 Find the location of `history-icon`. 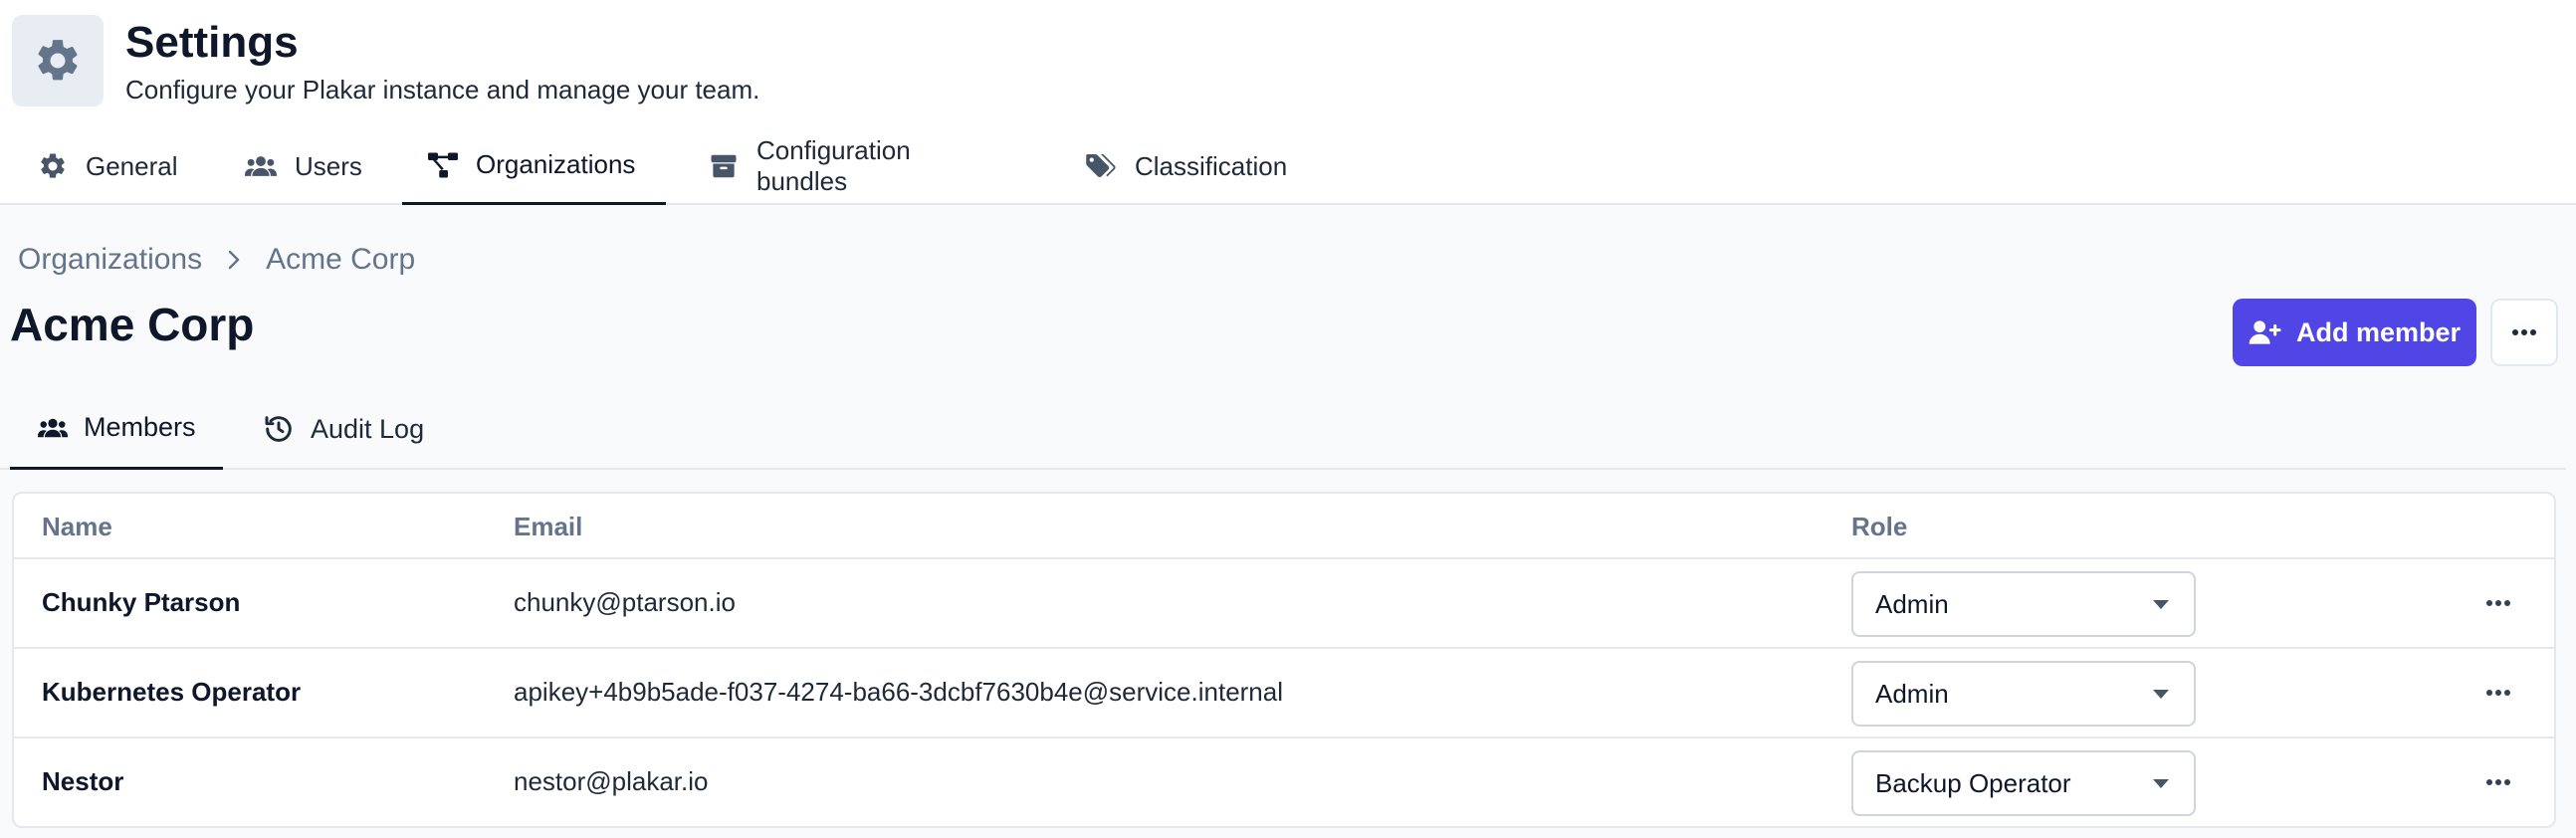

history-icon is located at coordinates (278, 429).